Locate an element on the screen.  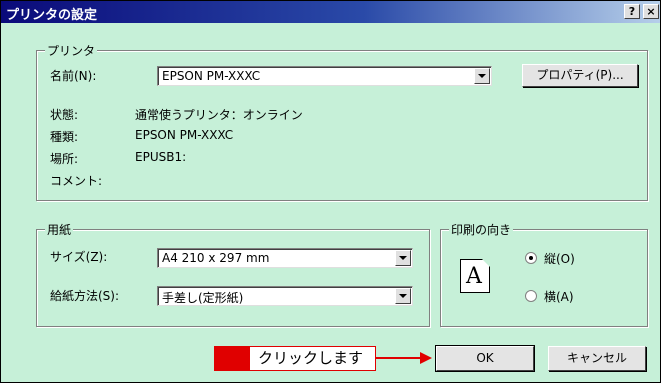
type-value: EPSON PM-XXXC is located at coordinates (184, 135).